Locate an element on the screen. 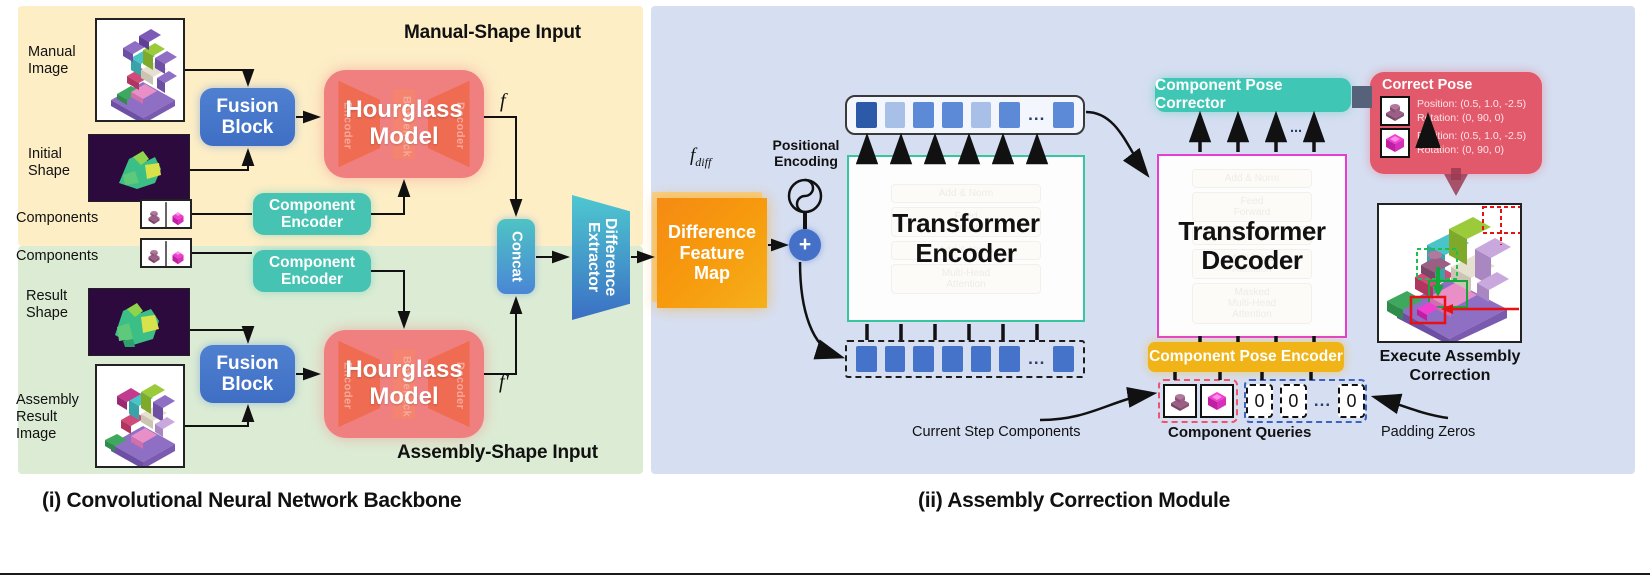 Image resolution: width=1650 pixels, height=581 pixels. lego-assembly-result-illustration is located at coordinates (140, 416).